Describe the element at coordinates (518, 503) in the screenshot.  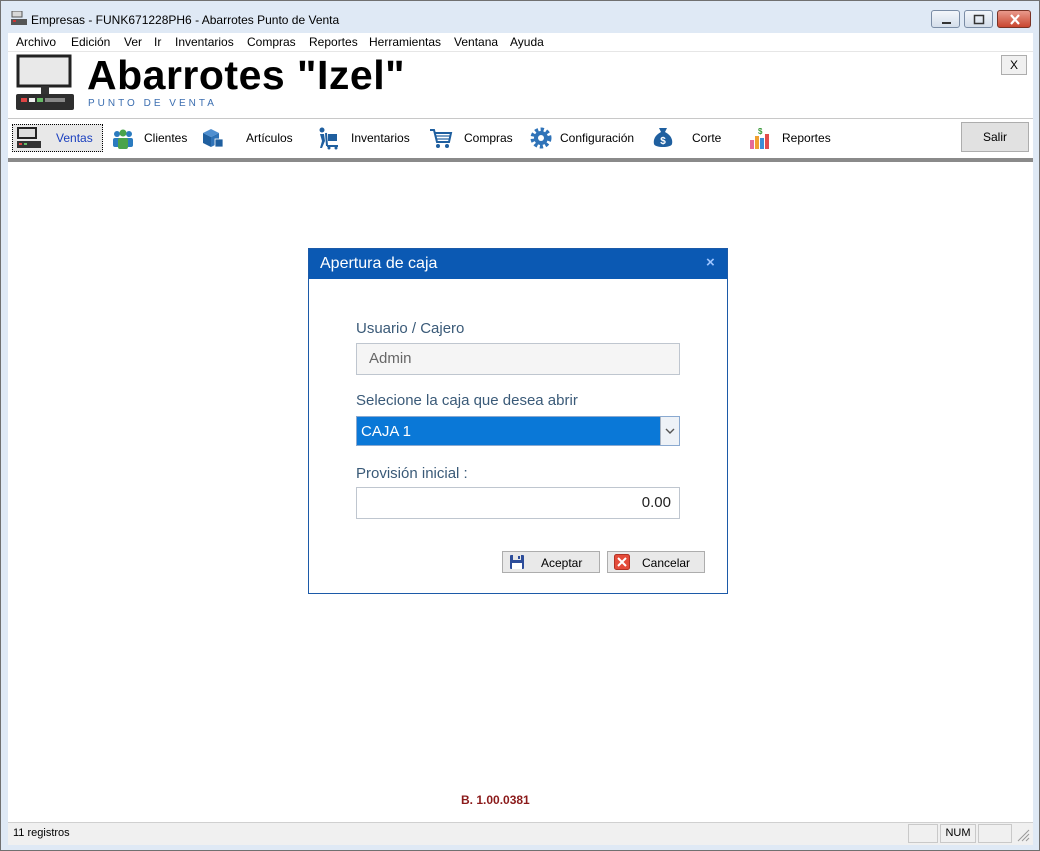
I see `provision-field: 0.00` at that location.